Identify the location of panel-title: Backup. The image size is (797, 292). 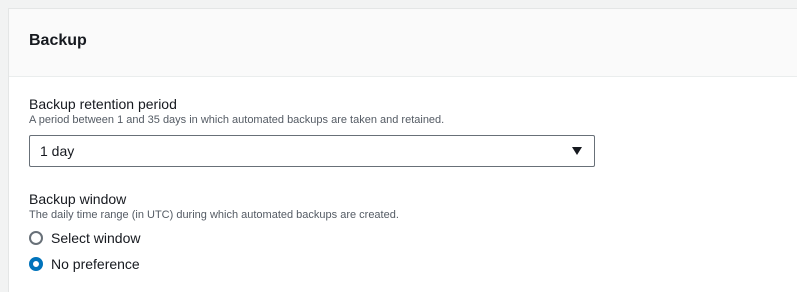
(58, 40).